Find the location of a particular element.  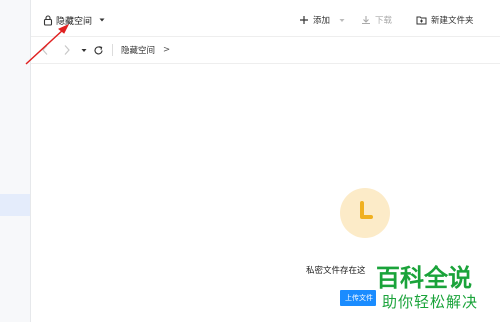

download-button: 下载 is located at coordinates (376, 20).